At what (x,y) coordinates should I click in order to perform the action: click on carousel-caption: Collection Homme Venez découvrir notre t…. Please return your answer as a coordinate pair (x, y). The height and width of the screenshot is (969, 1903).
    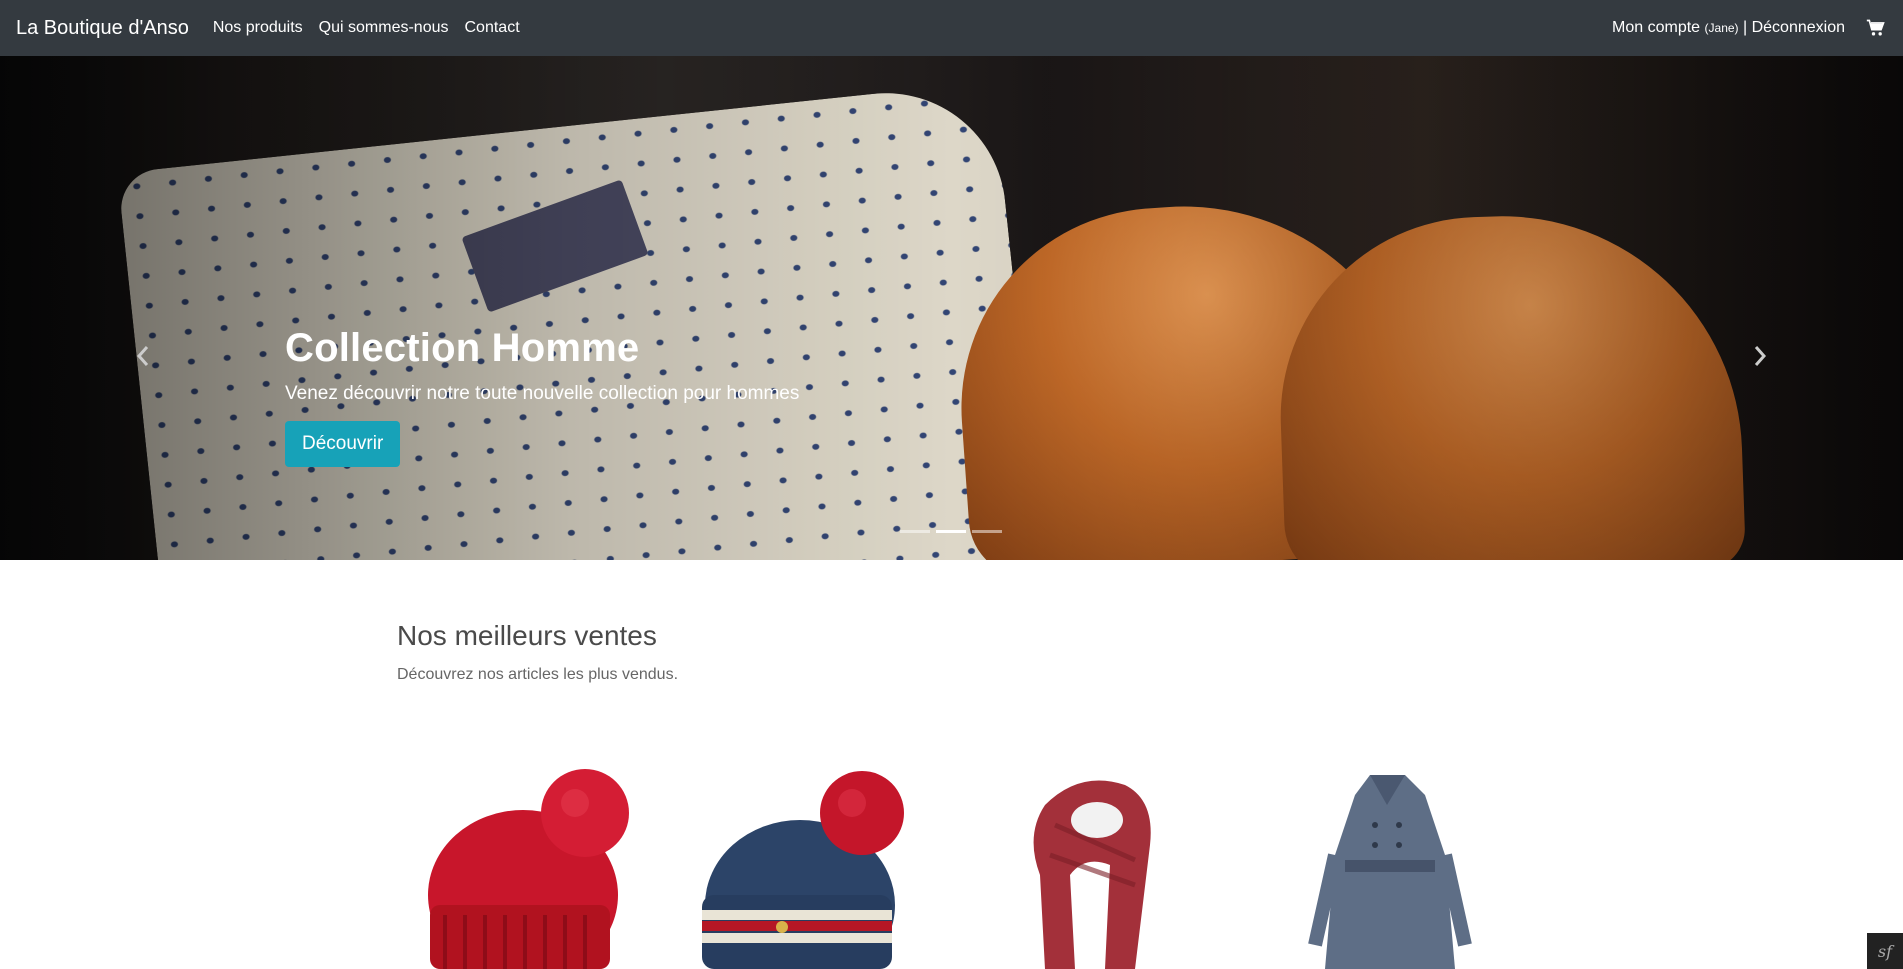
    Looking at the image, I should click on (542, 396).